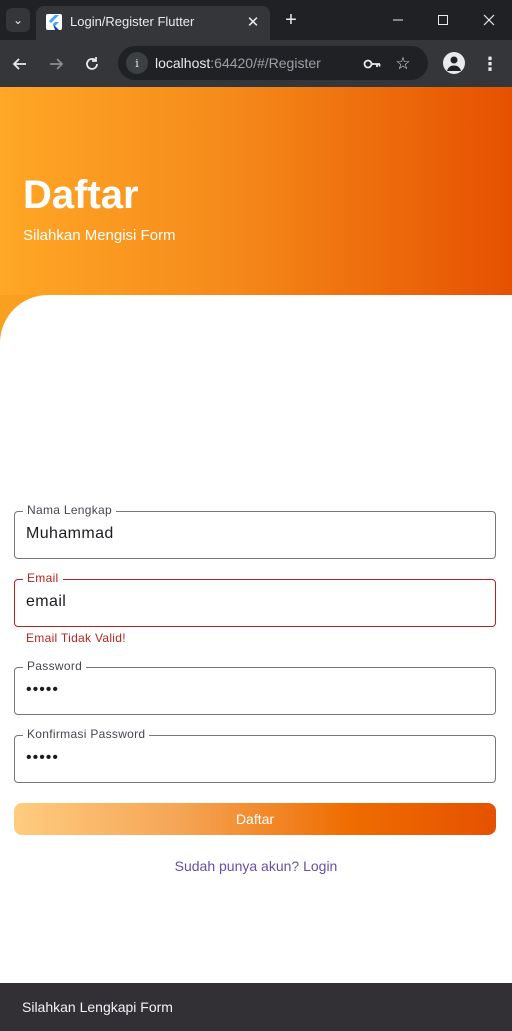  Describe the element at coordinates (43, 757) in the screenshot. I see `confirm-password-value: •••••` at that location.